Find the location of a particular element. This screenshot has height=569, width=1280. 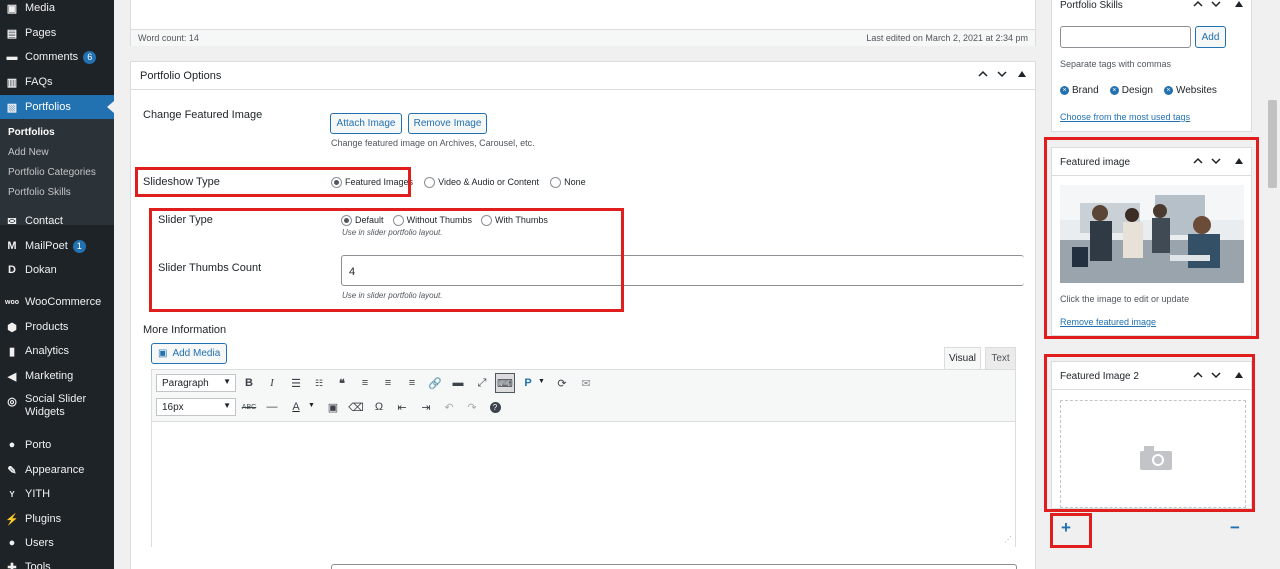

menu-porto: ● Porto is located at coordinates (57, 445).